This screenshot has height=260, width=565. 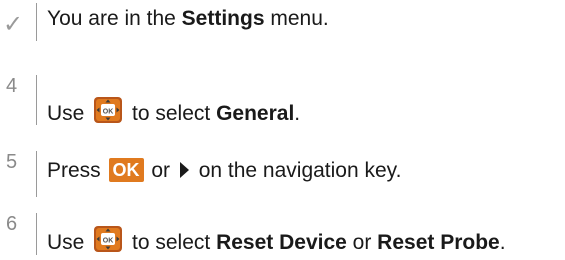 What do you see at coordinates (13, 24) in the screenshot?
I see `check-mark-icon: ✓` at bounding box center [13, 24].